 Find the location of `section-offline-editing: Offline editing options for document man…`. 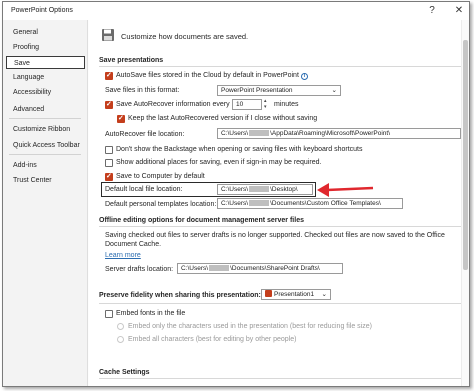

section-offline-editing: Offline editing options for document man… is located at coordinates (201, 220).